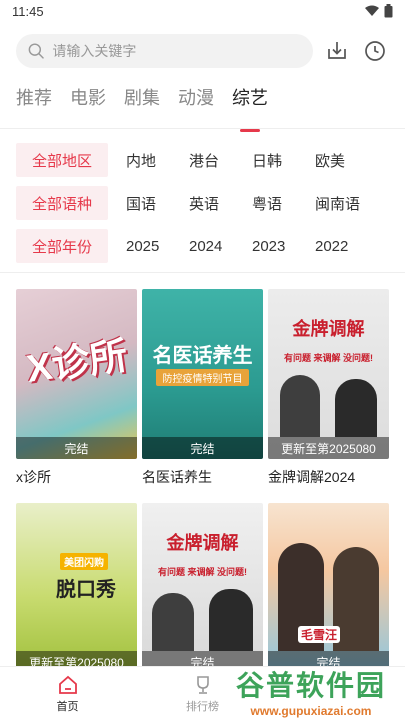 This screenshot has height=720, width=405. Describe the element at coordinates (142, 103) in the screenshot. I see `tab-series: 剧集` at that location.